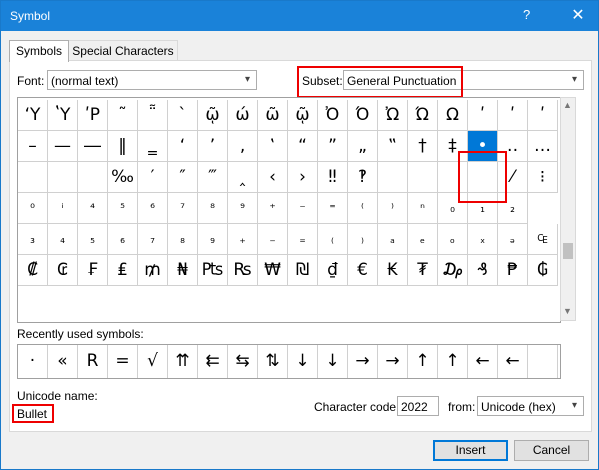  I want to click on symbol-cell: ₤, so click(123, 270).